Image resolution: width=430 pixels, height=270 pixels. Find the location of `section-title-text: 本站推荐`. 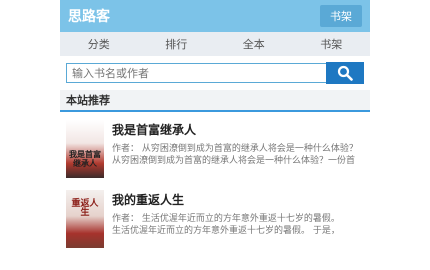

section-title-text: 本站推荐 is located at coordinates (88, 100).